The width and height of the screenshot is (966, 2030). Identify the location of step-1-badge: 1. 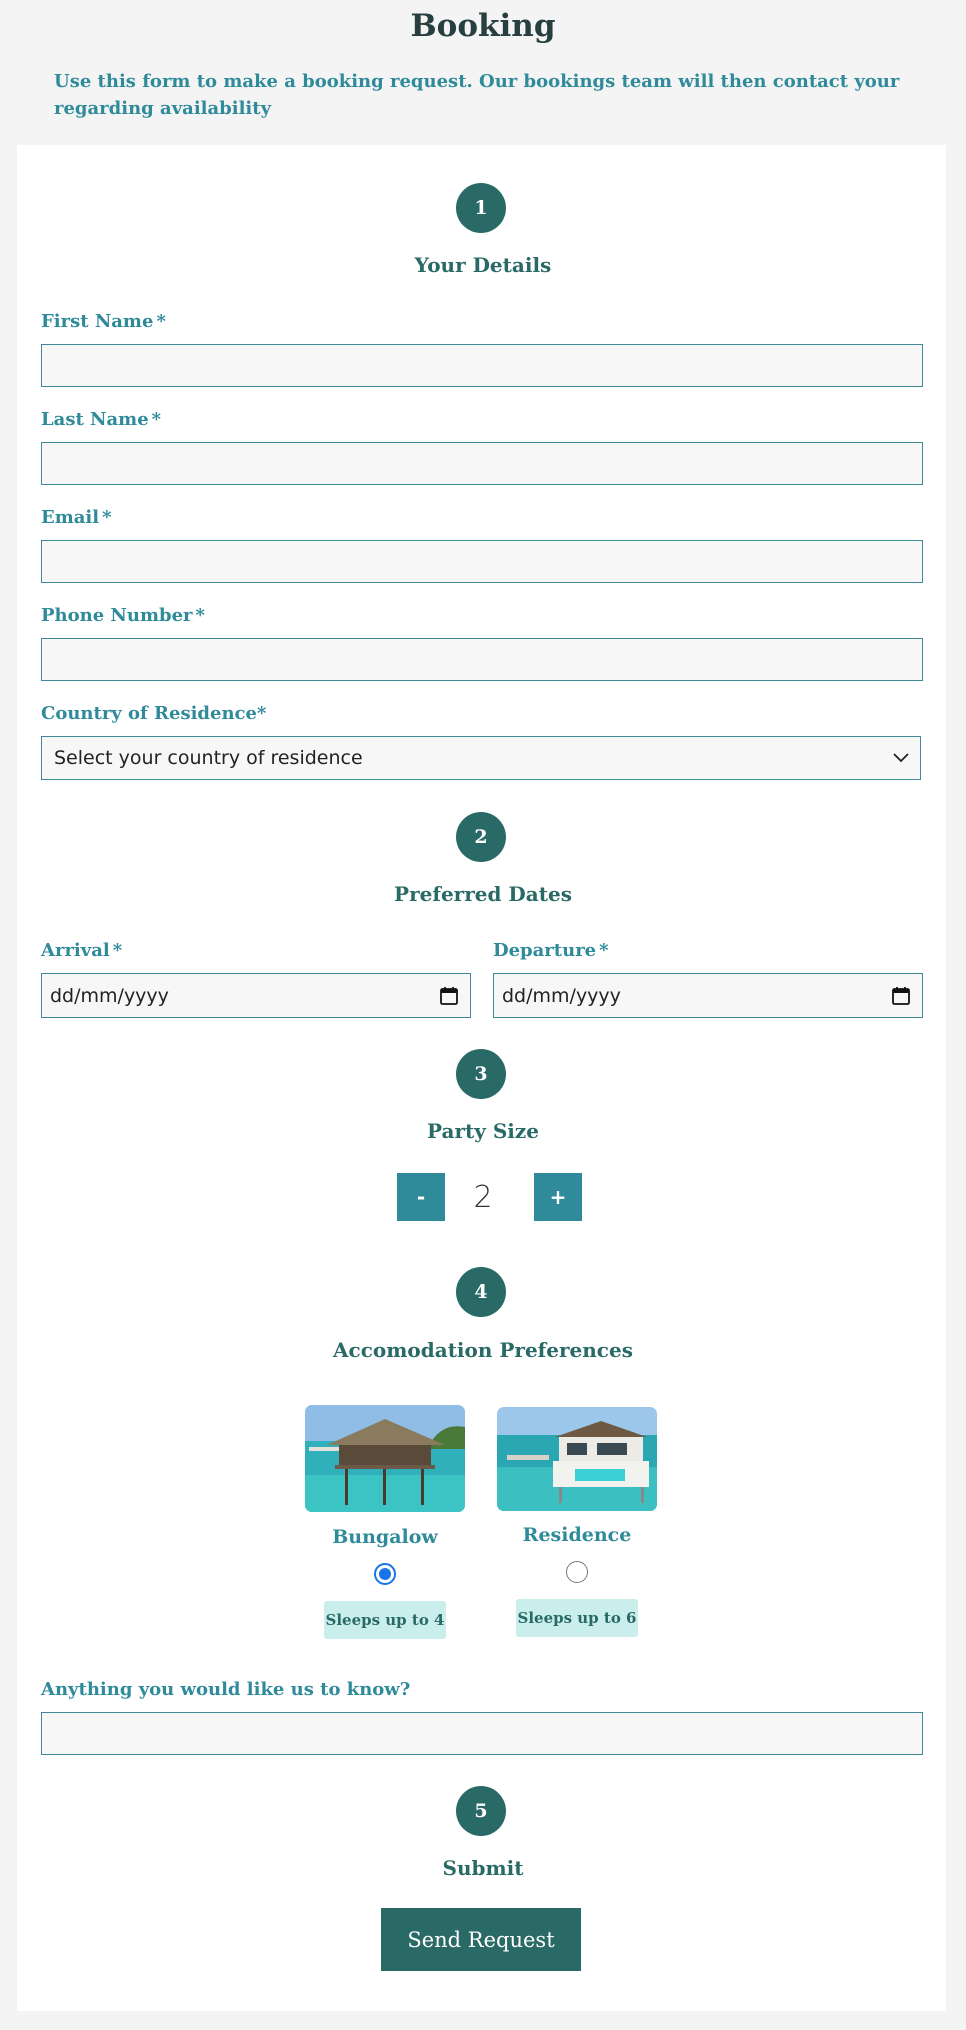
(481, 208).